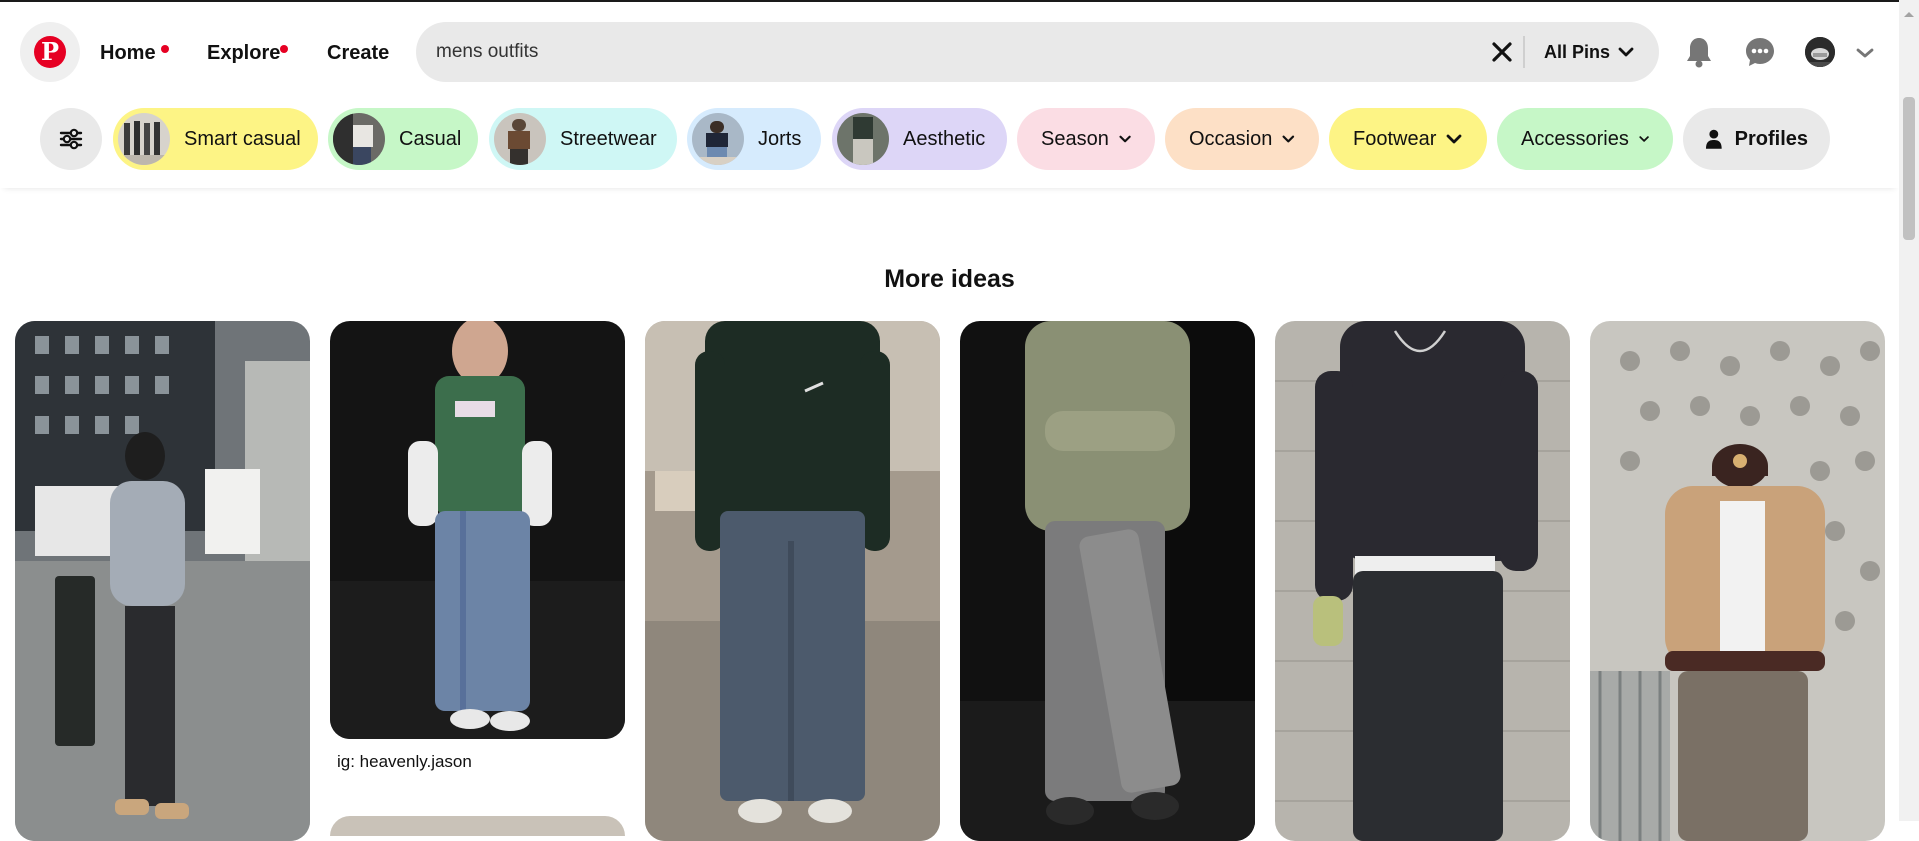  What do you see at coordinates (1502, 52) in the screenshot?
I see `clear-search-icon` at bounding box center [1502, 52].